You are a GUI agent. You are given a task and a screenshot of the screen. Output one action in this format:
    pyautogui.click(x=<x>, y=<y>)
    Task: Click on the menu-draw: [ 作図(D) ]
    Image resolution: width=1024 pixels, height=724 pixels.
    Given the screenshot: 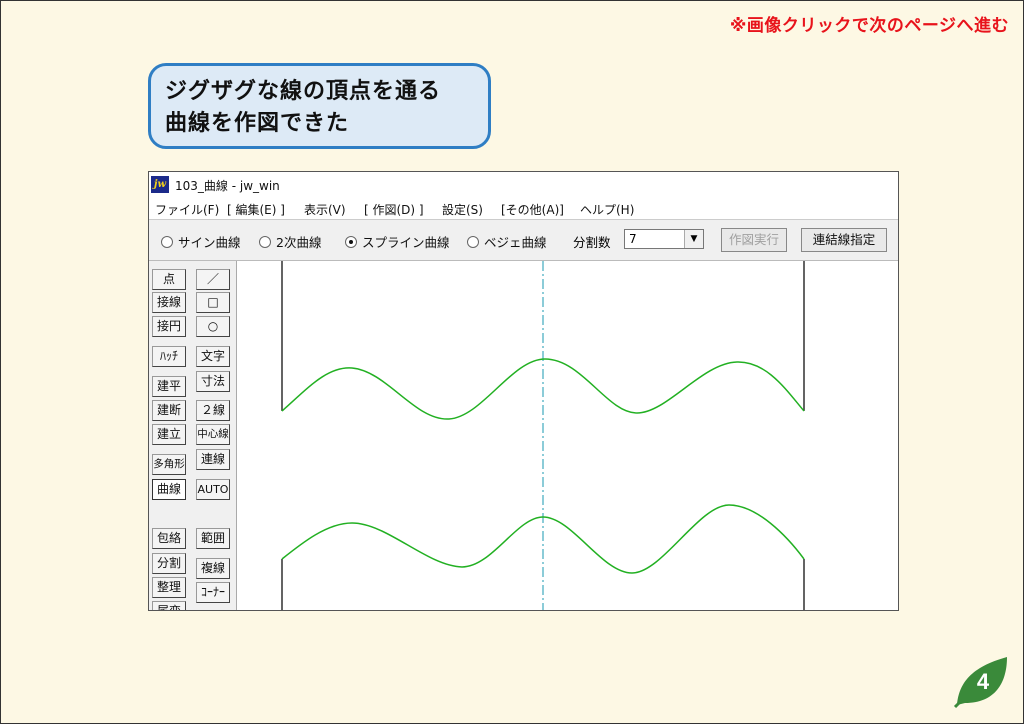 What is the action you would take?
    pyautogui.click(x=394, y=209)
    